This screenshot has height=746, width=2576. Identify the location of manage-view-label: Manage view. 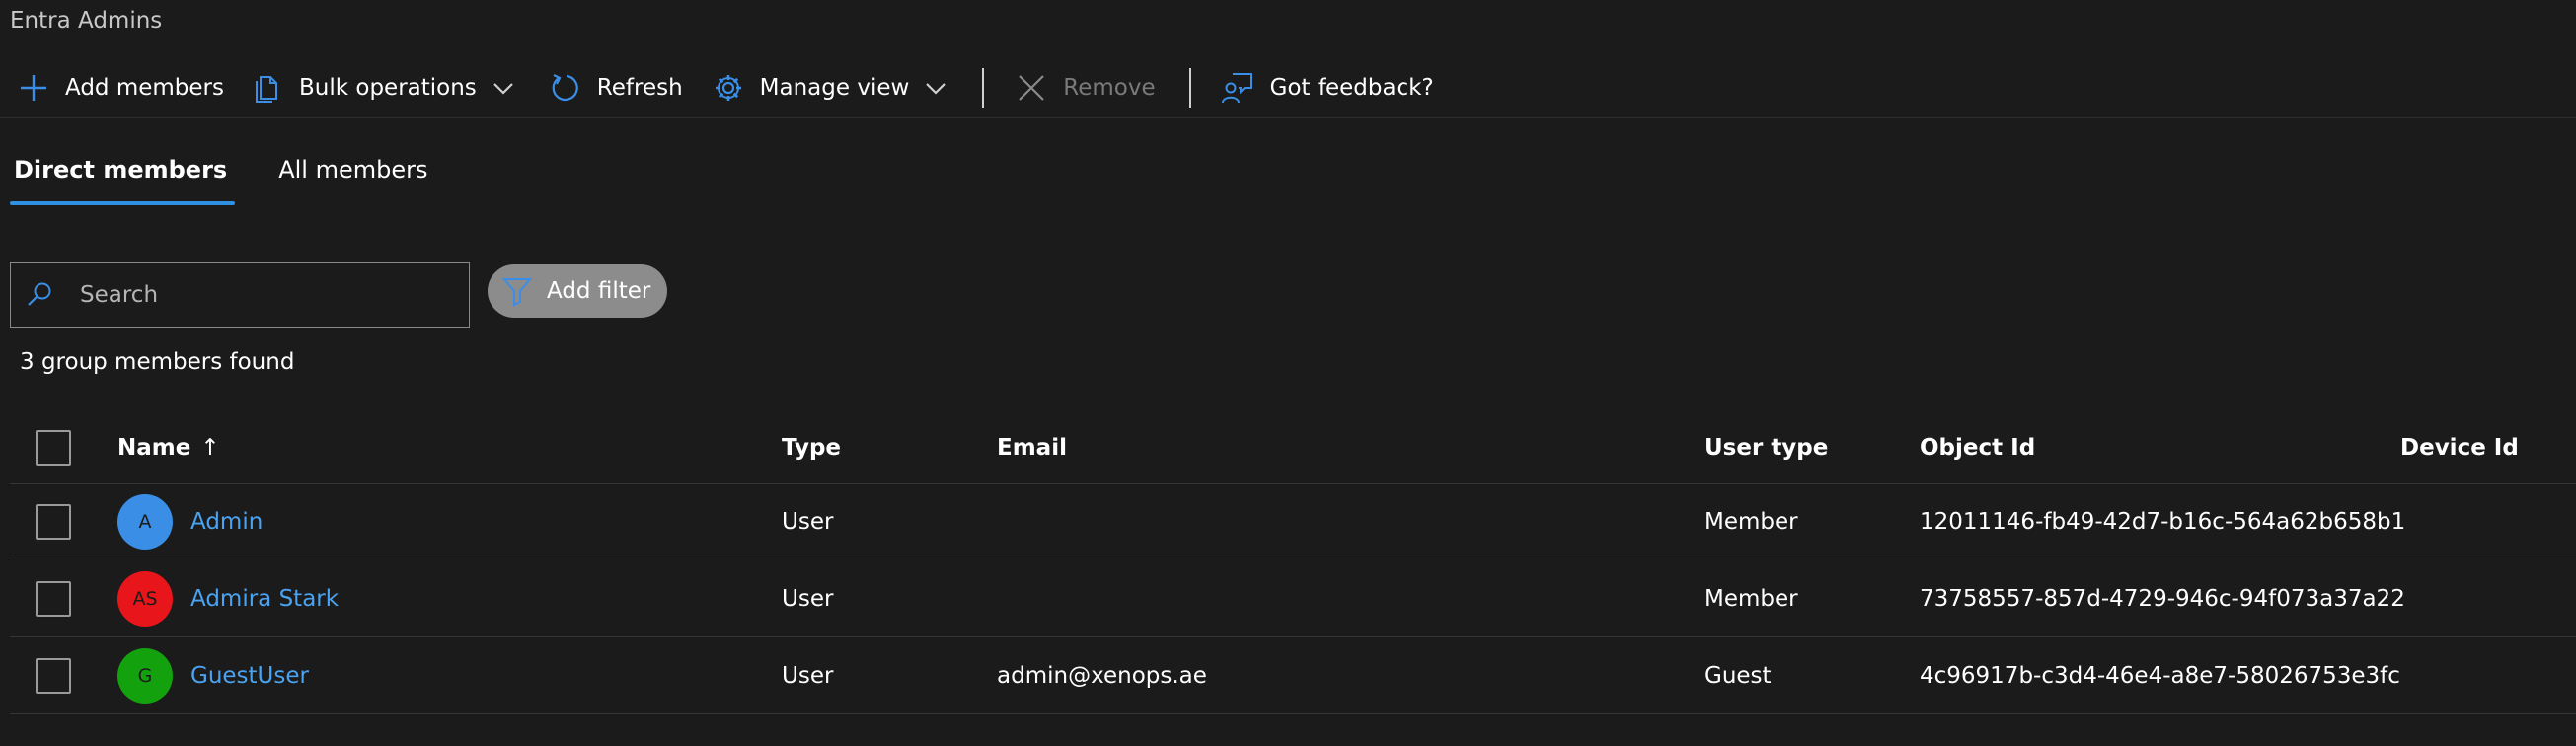
(834, 87).